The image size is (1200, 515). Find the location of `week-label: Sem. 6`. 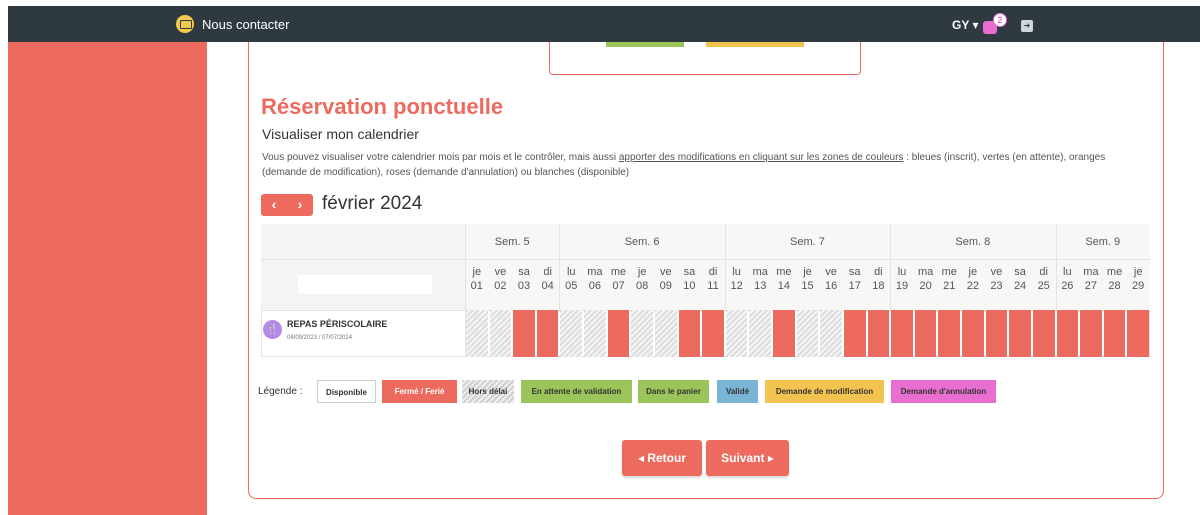

week-label: Sem. 6 is located at coordinates (642, 242).